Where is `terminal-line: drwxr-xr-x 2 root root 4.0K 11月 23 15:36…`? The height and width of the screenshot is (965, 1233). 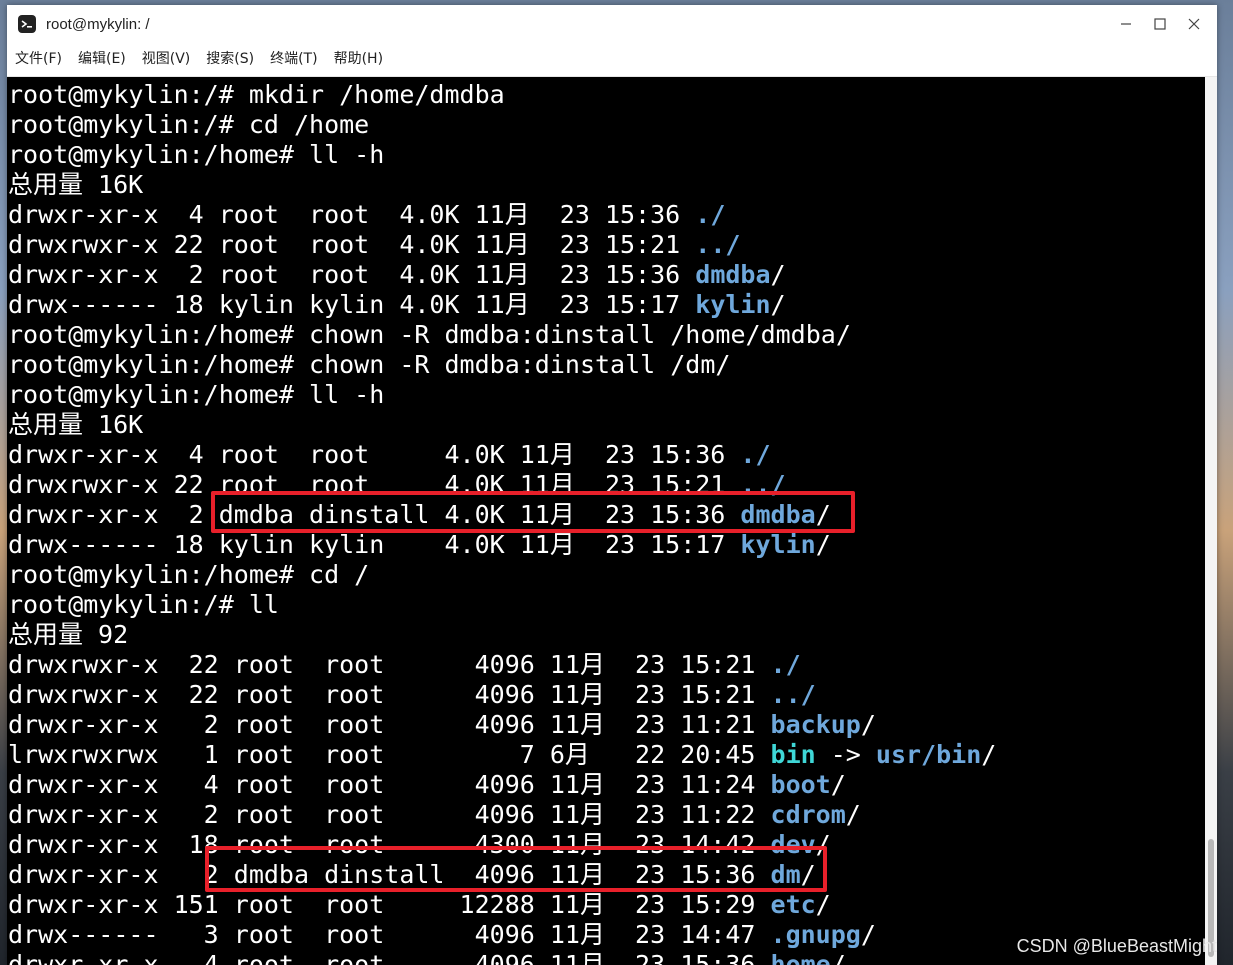 terminal-line: drwxr-xr-x 2 root root 4.0K 11月 23 15:36… is located at coordinates (606, 275).